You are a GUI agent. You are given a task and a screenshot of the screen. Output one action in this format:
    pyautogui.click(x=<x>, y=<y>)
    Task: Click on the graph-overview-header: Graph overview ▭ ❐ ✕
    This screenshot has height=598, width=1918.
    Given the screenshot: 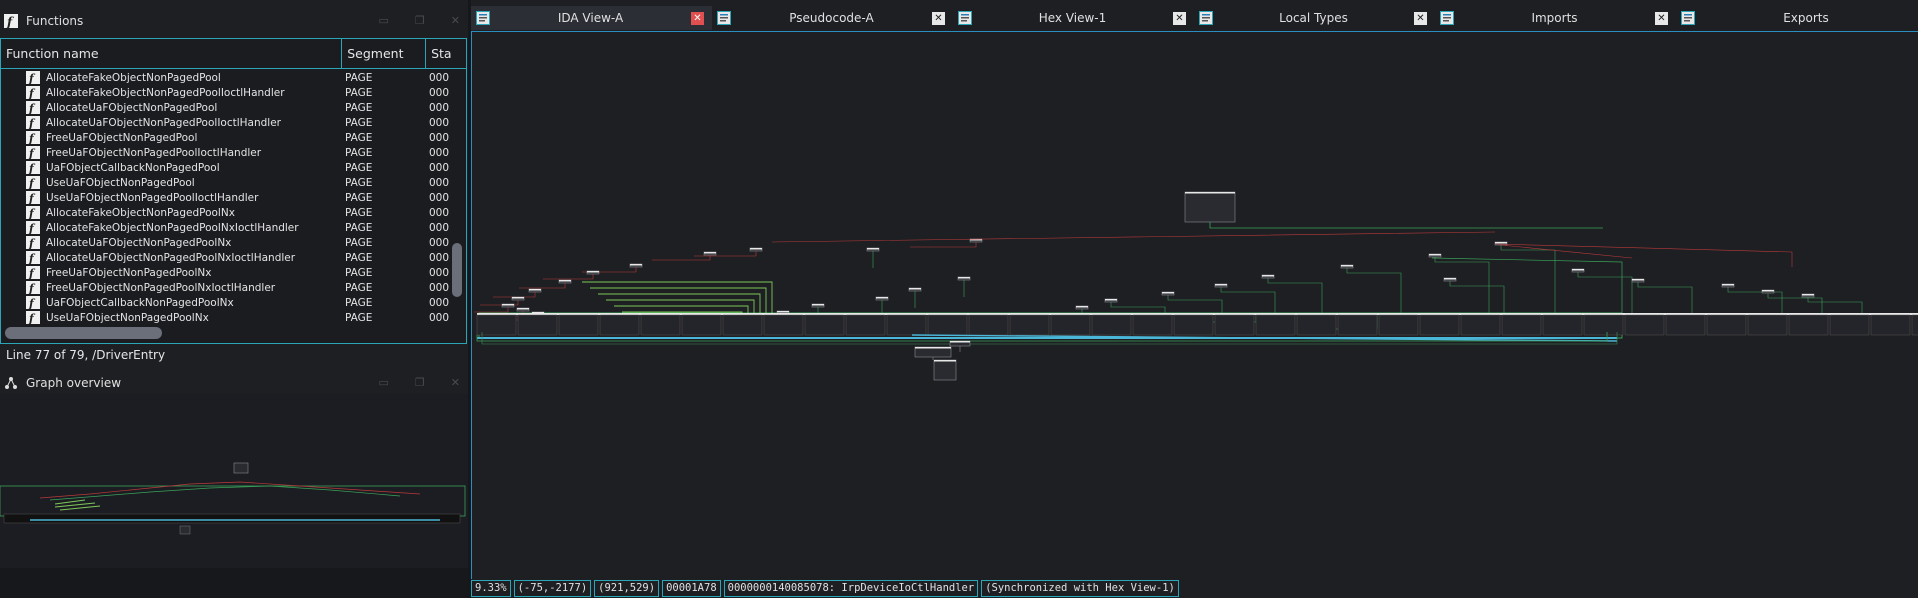 What is the action you would take?
    pyautogui.click(x=234, y=383)
    